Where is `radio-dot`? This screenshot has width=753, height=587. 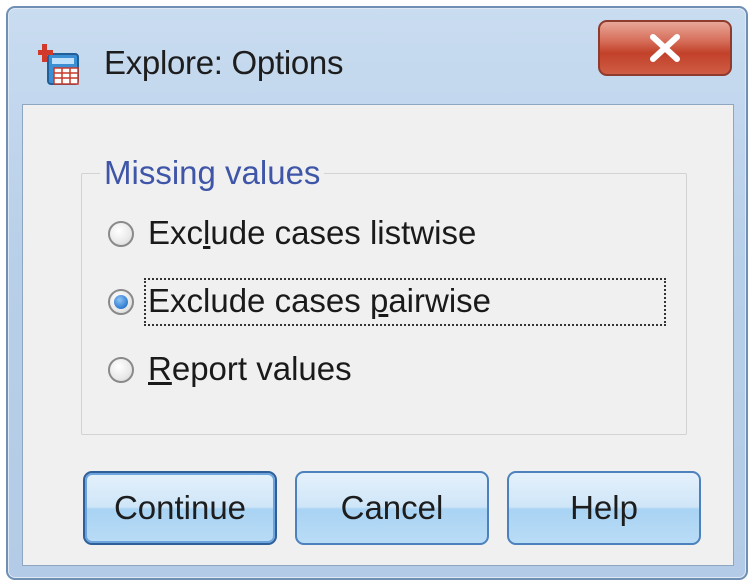
radio-dot is located at coordinates (121, 302).